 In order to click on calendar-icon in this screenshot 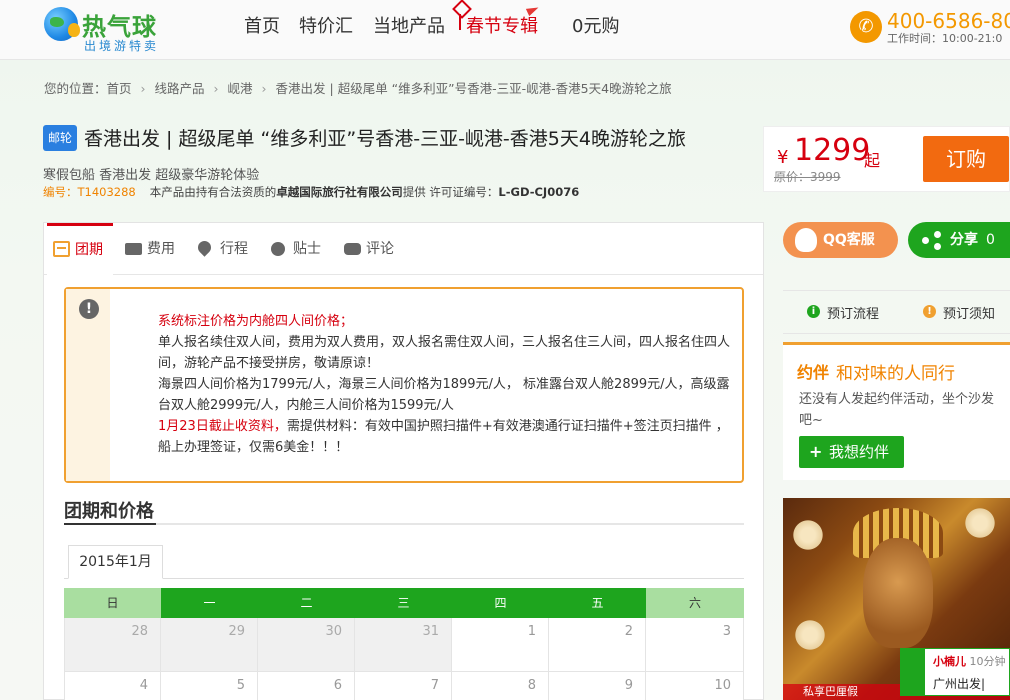, I will do `click(61, 249)`.